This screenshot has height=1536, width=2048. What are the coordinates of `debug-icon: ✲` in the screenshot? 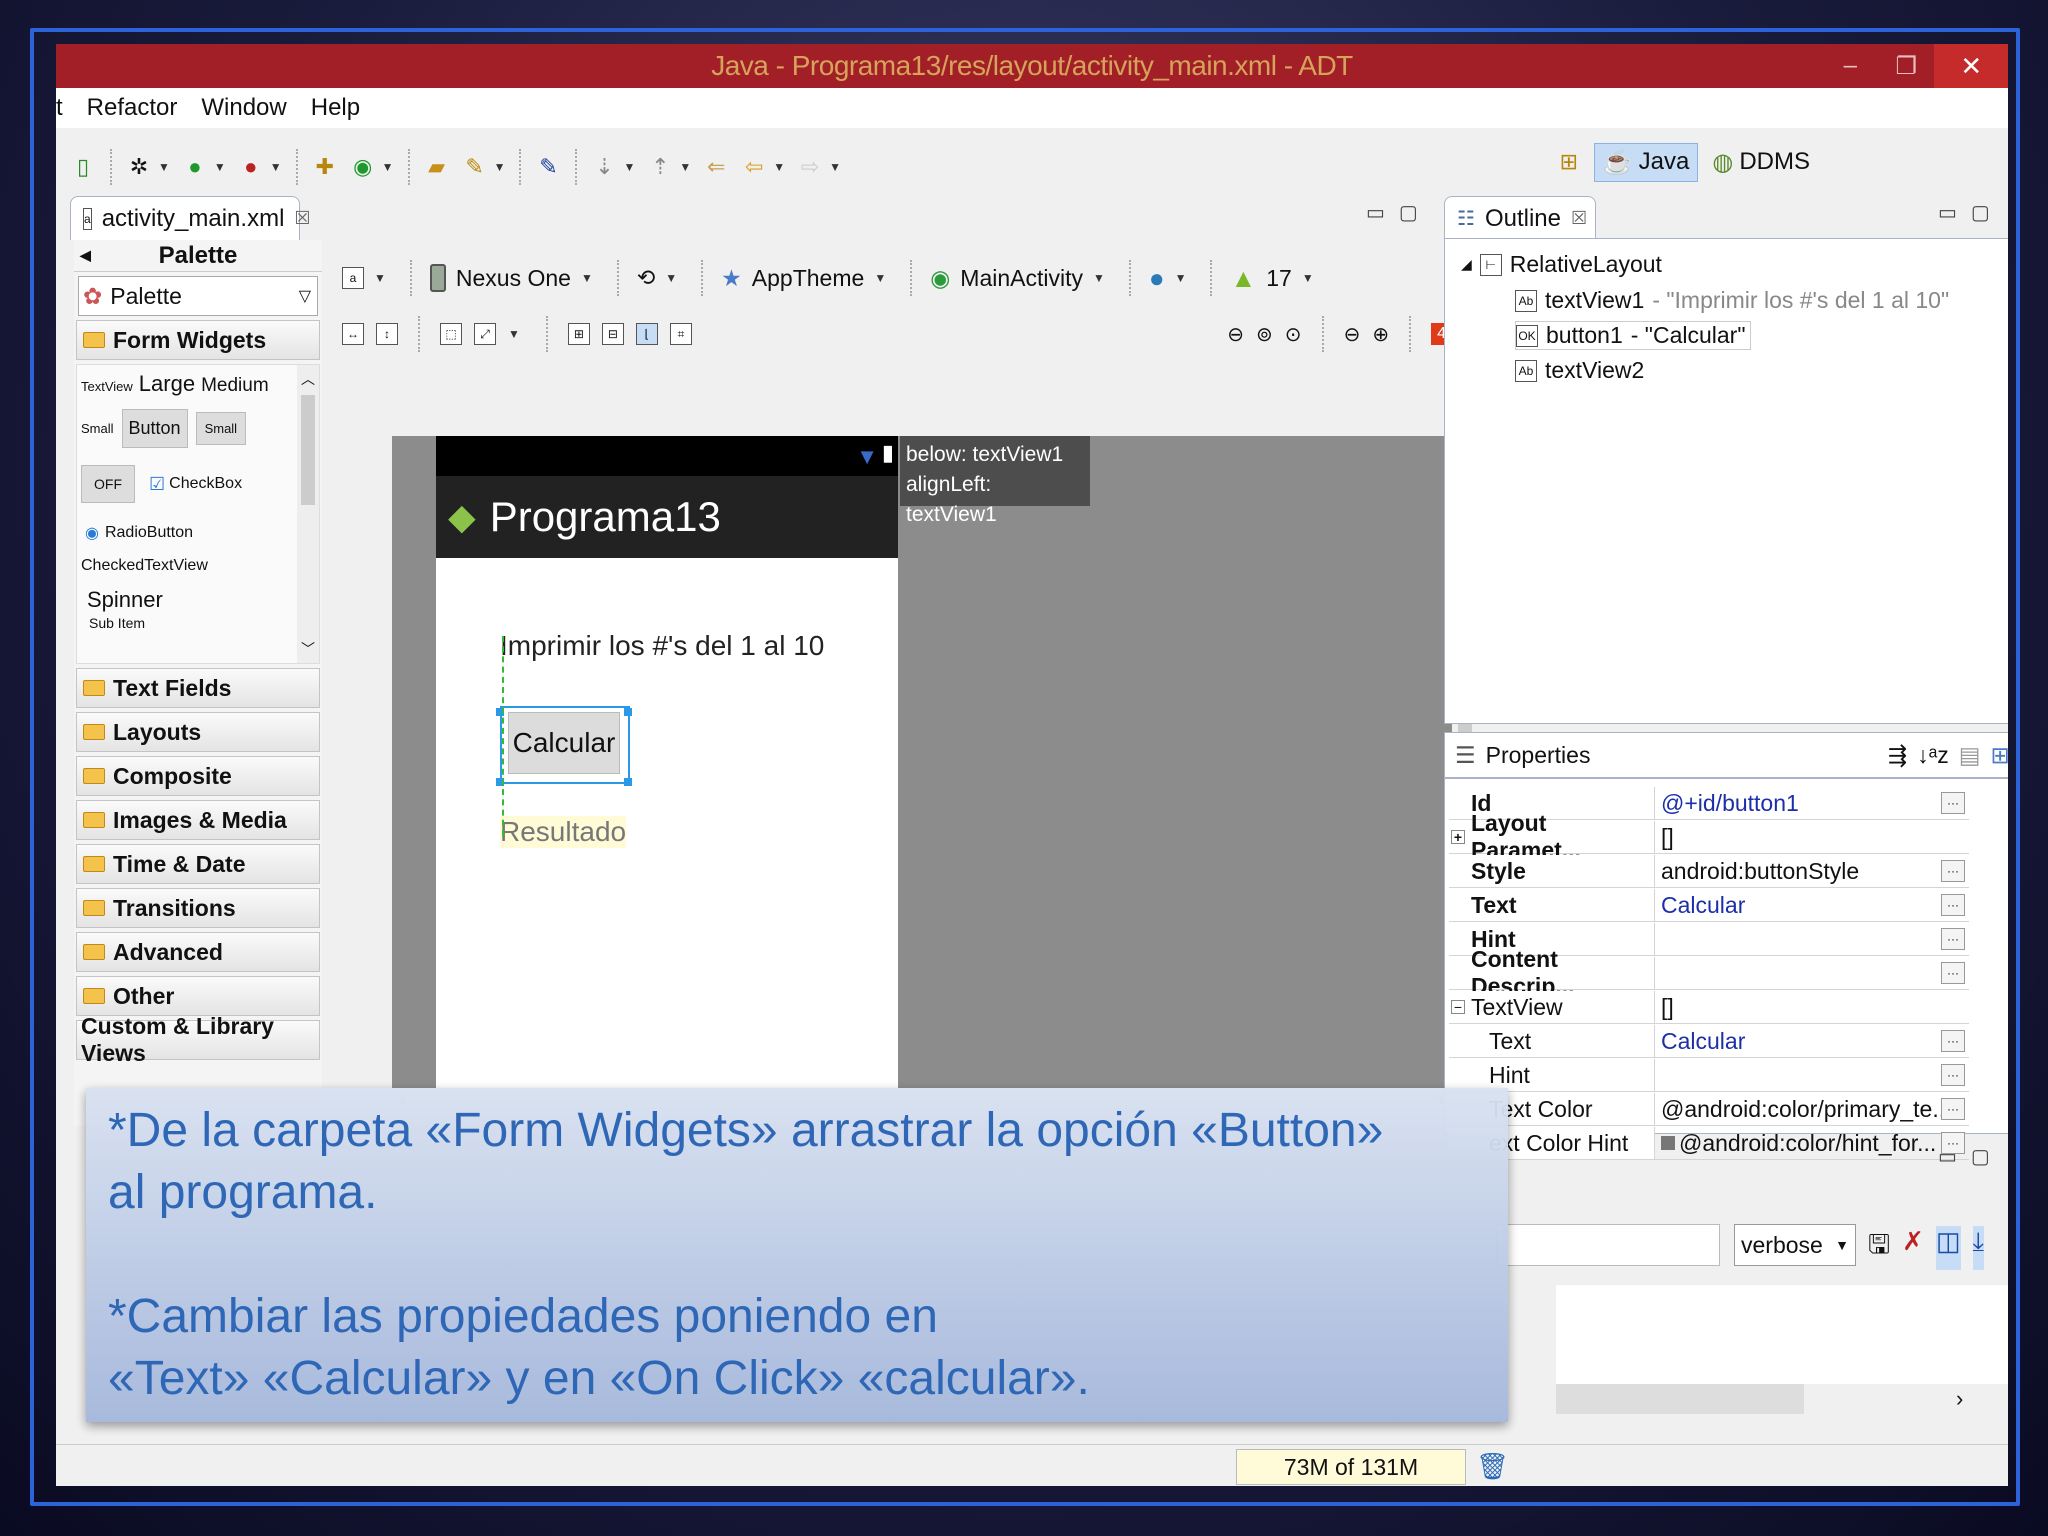 It's located at (139, 167).